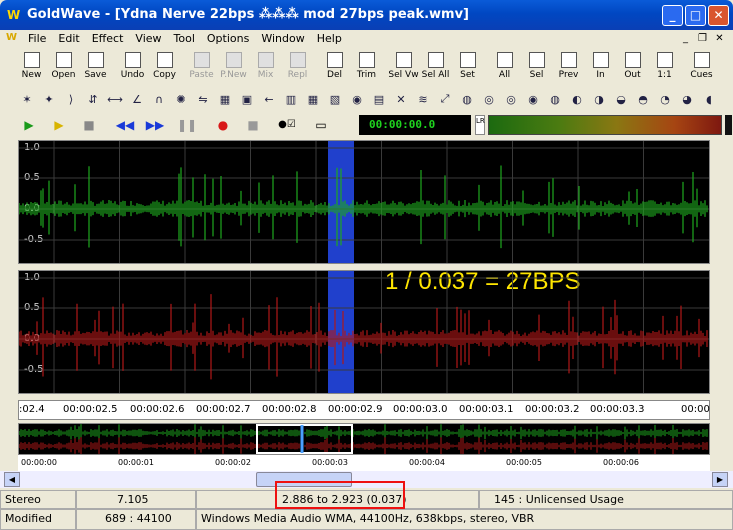 The image size is (733, 530). What do you see at coordinates (599, 99) in the screenshot?
I see `effect-tool-icon: ◑` at bounding box center [599, 99].